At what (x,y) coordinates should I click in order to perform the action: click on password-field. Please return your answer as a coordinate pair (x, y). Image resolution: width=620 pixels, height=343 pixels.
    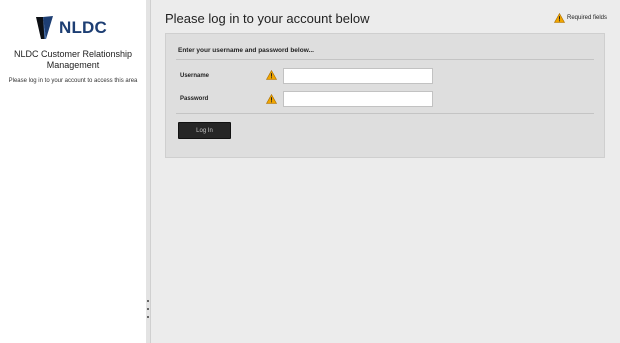
    Looking at the image, I should click on (358, 99).